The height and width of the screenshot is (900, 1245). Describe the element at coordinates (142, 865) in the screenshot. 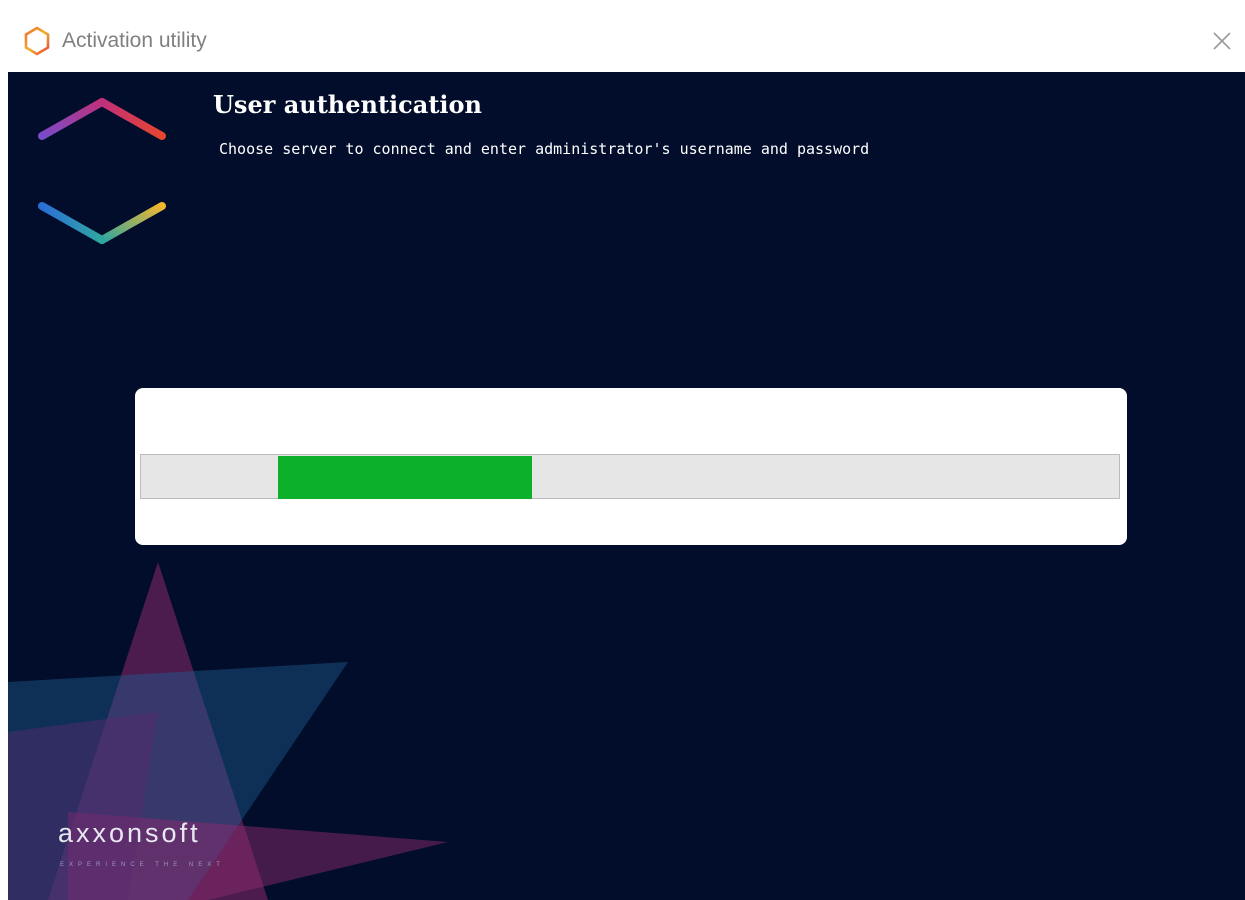

I see `brand-tagline: EXPERIENCE THE NEXT` at that location.